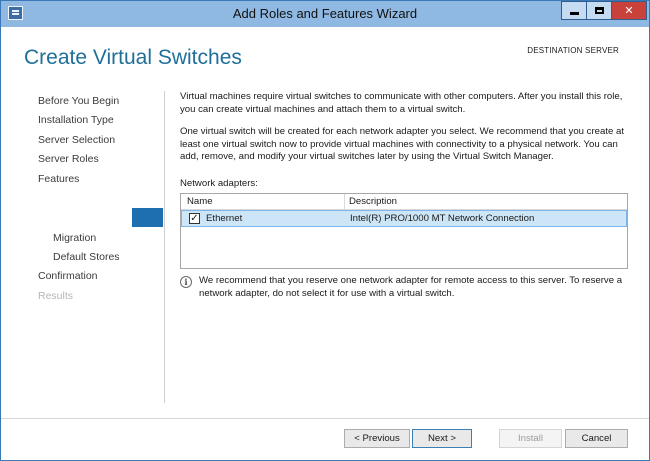  Describe the element at coordinates (219, 183) in the screenshot. I see `network-adapters-label: Network adapters:` at that location.